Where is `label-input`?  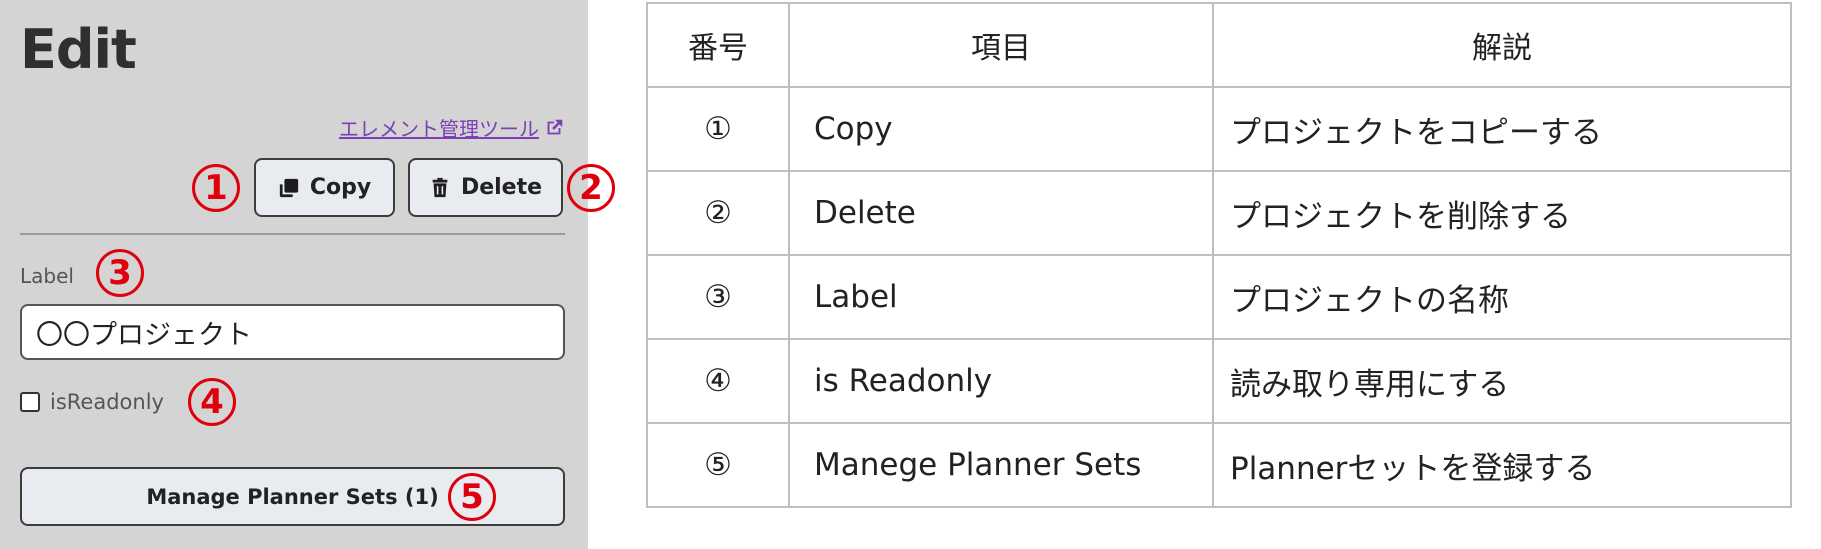 label-input is located at coordinates (292, 332).